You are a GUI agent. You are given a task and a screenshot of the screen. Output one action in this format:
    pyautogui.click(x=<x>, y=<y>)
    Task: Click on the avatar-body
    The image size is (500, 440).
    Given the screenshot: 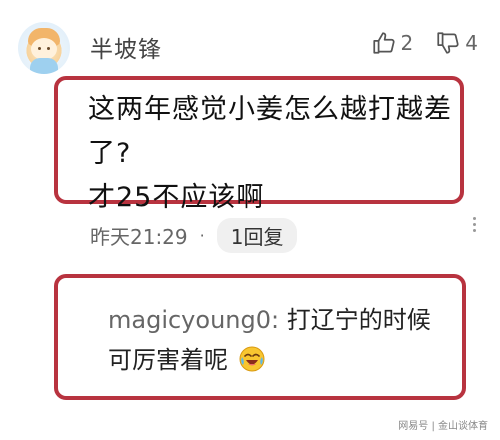 What is the action you would take?
    pyautogui.click(x=44, y=66)
    